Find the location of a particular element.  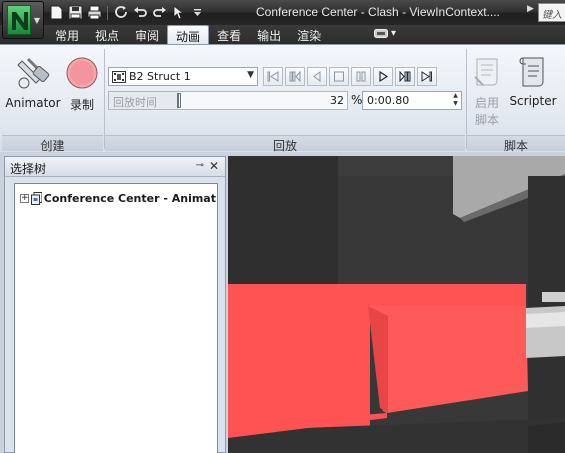

model-file-icon is located at coordinates (36, 198).